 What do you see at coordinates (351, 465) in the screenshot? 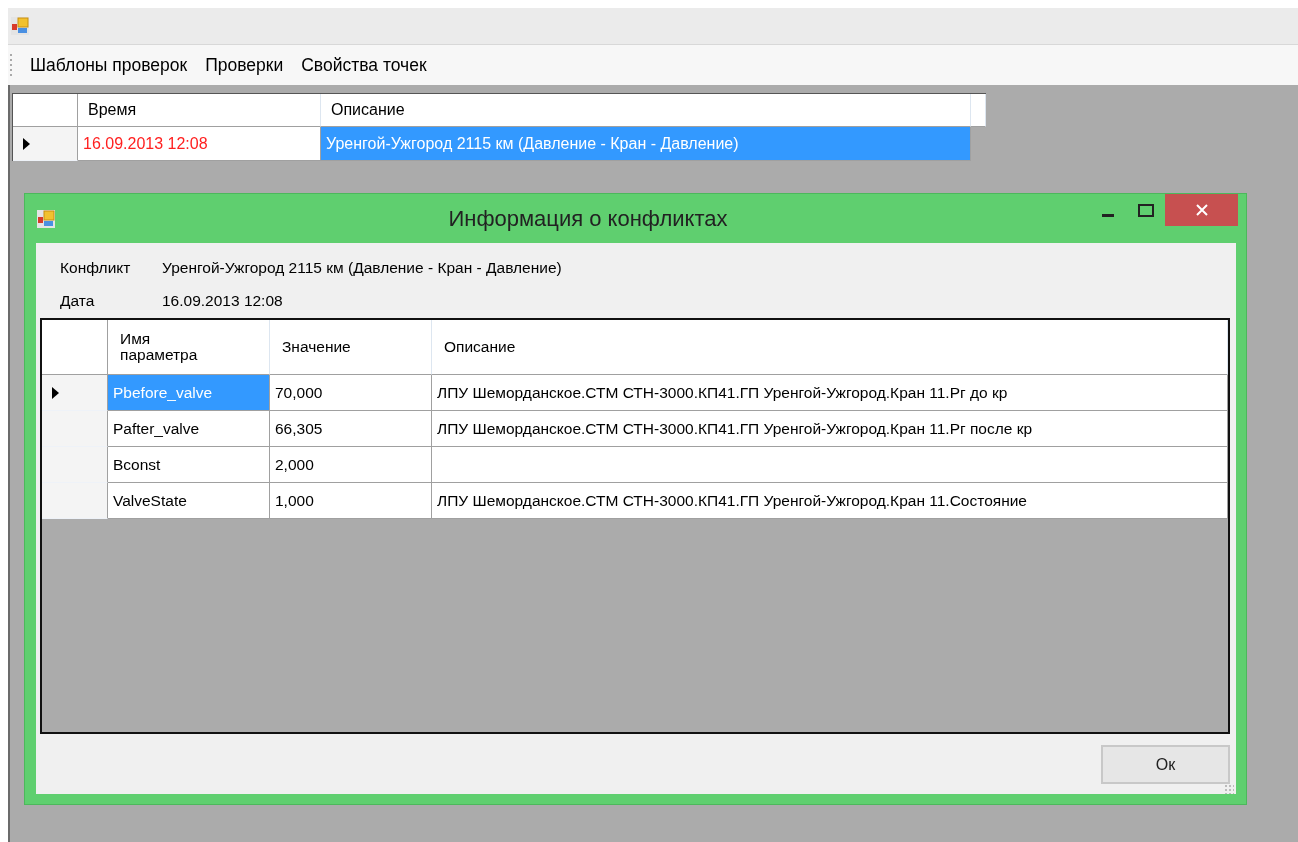
I see `table-cell: 2,000` at bounding box center [351, 465].